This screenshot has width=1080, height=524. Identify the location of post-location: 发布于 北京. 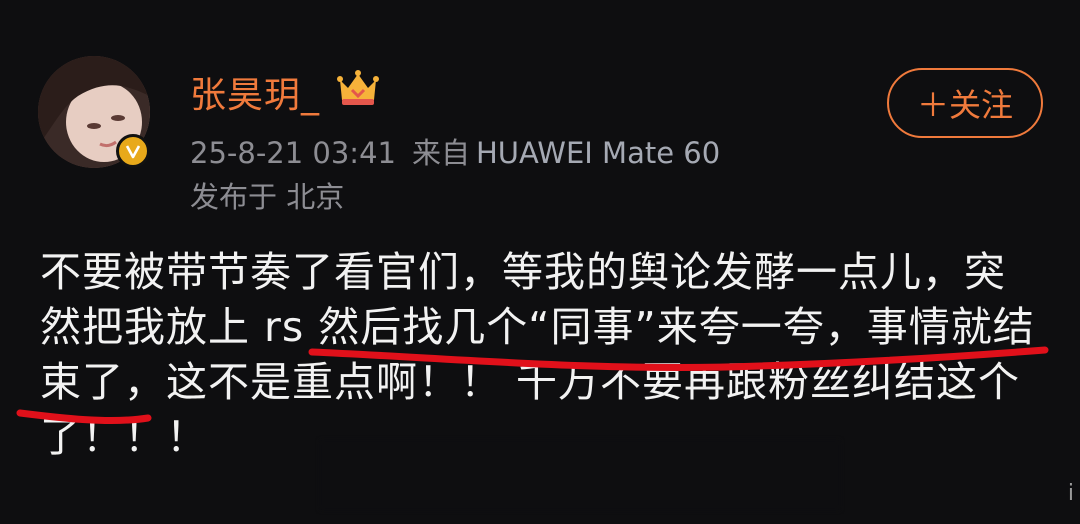
(267, 197).